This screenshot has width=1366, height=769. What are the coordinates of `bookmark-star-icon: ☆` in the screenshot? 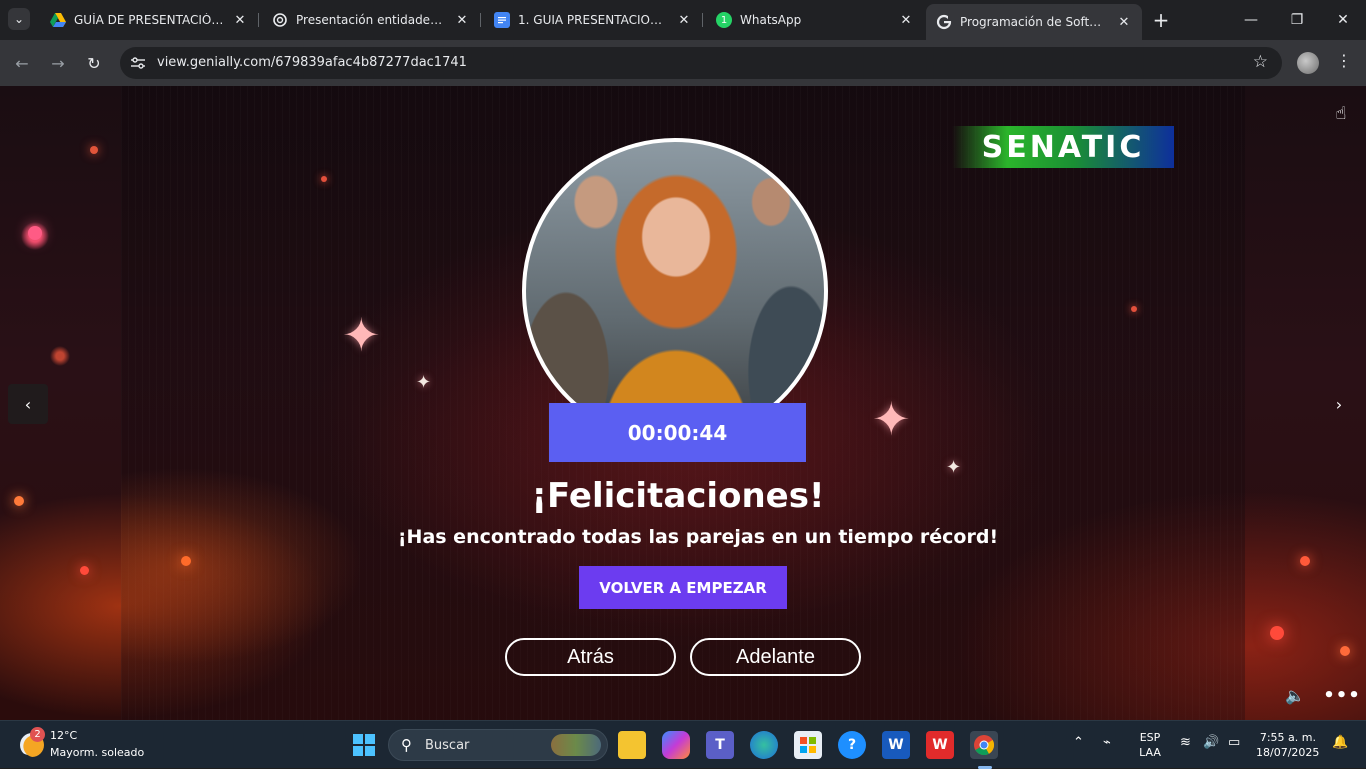 It's located at (1260, 62).